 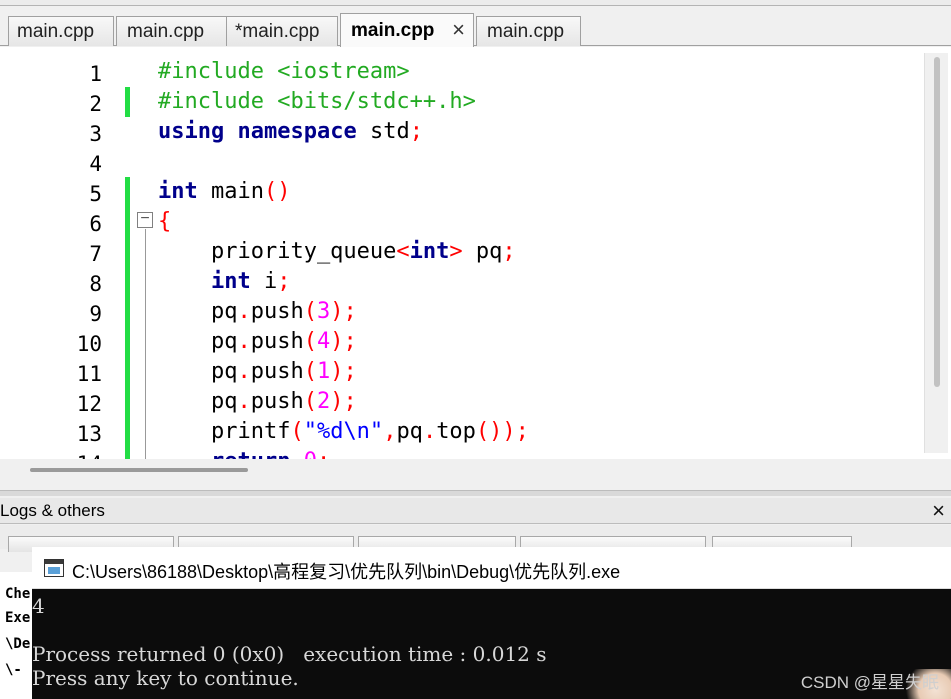 I want to click on watermark: CSDN @星星失眠, so click(x=869, y=682).